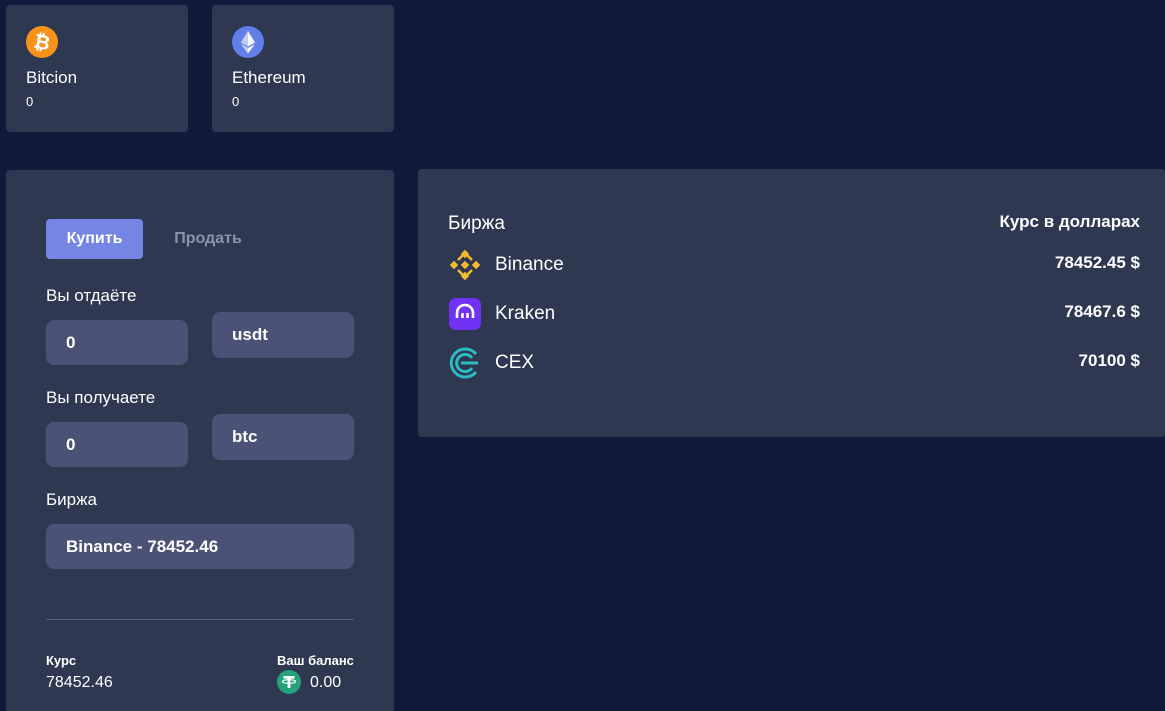 This screenshot has width=1165, height=711. I want to click on exchange-row-cex: CEX 70100 $, so click(791, 363).